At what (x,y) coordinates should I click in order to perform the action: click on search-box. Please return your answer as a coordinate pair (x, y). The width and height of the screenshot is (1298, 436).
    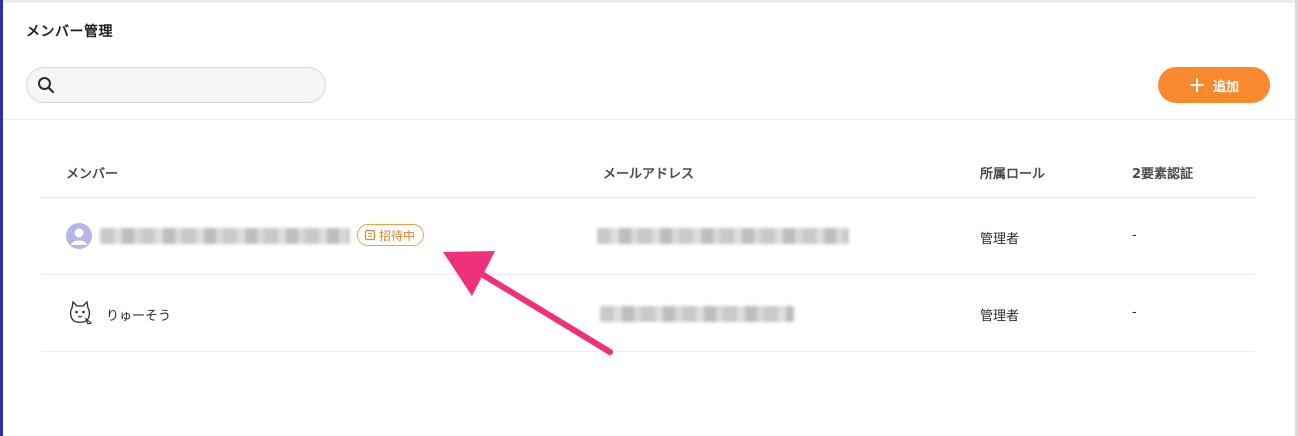
    Looking at the image, I should click on (176, 85).